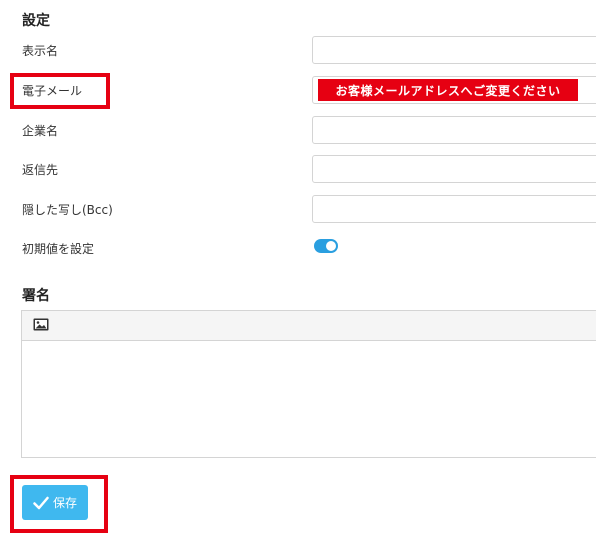  I want to click on company-name-label: 企業名, so click(40, 131).